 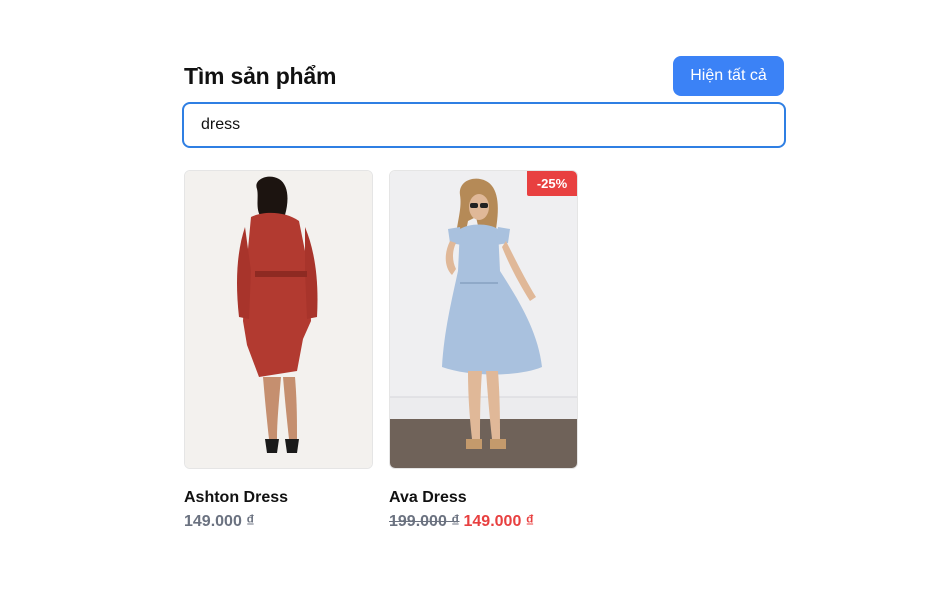 I want to click on sale-price: 149.000 ₫, so click(x=499, y=521).